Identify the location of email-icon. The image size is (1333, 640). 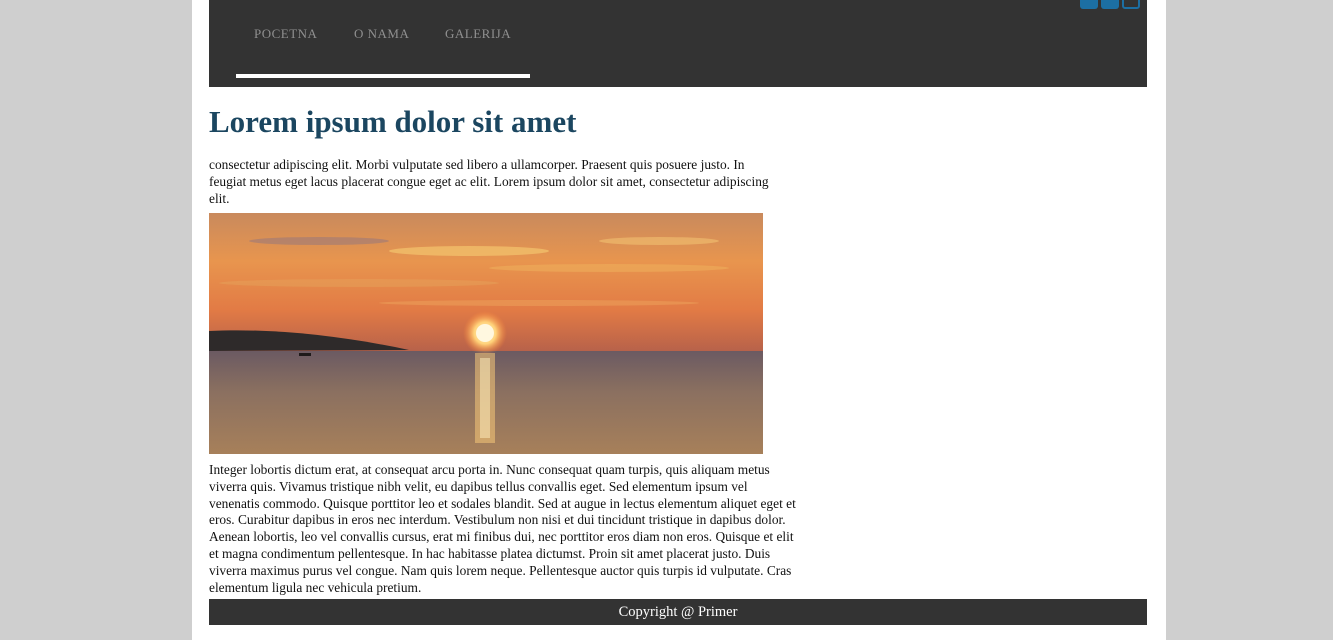
(1131, 4).